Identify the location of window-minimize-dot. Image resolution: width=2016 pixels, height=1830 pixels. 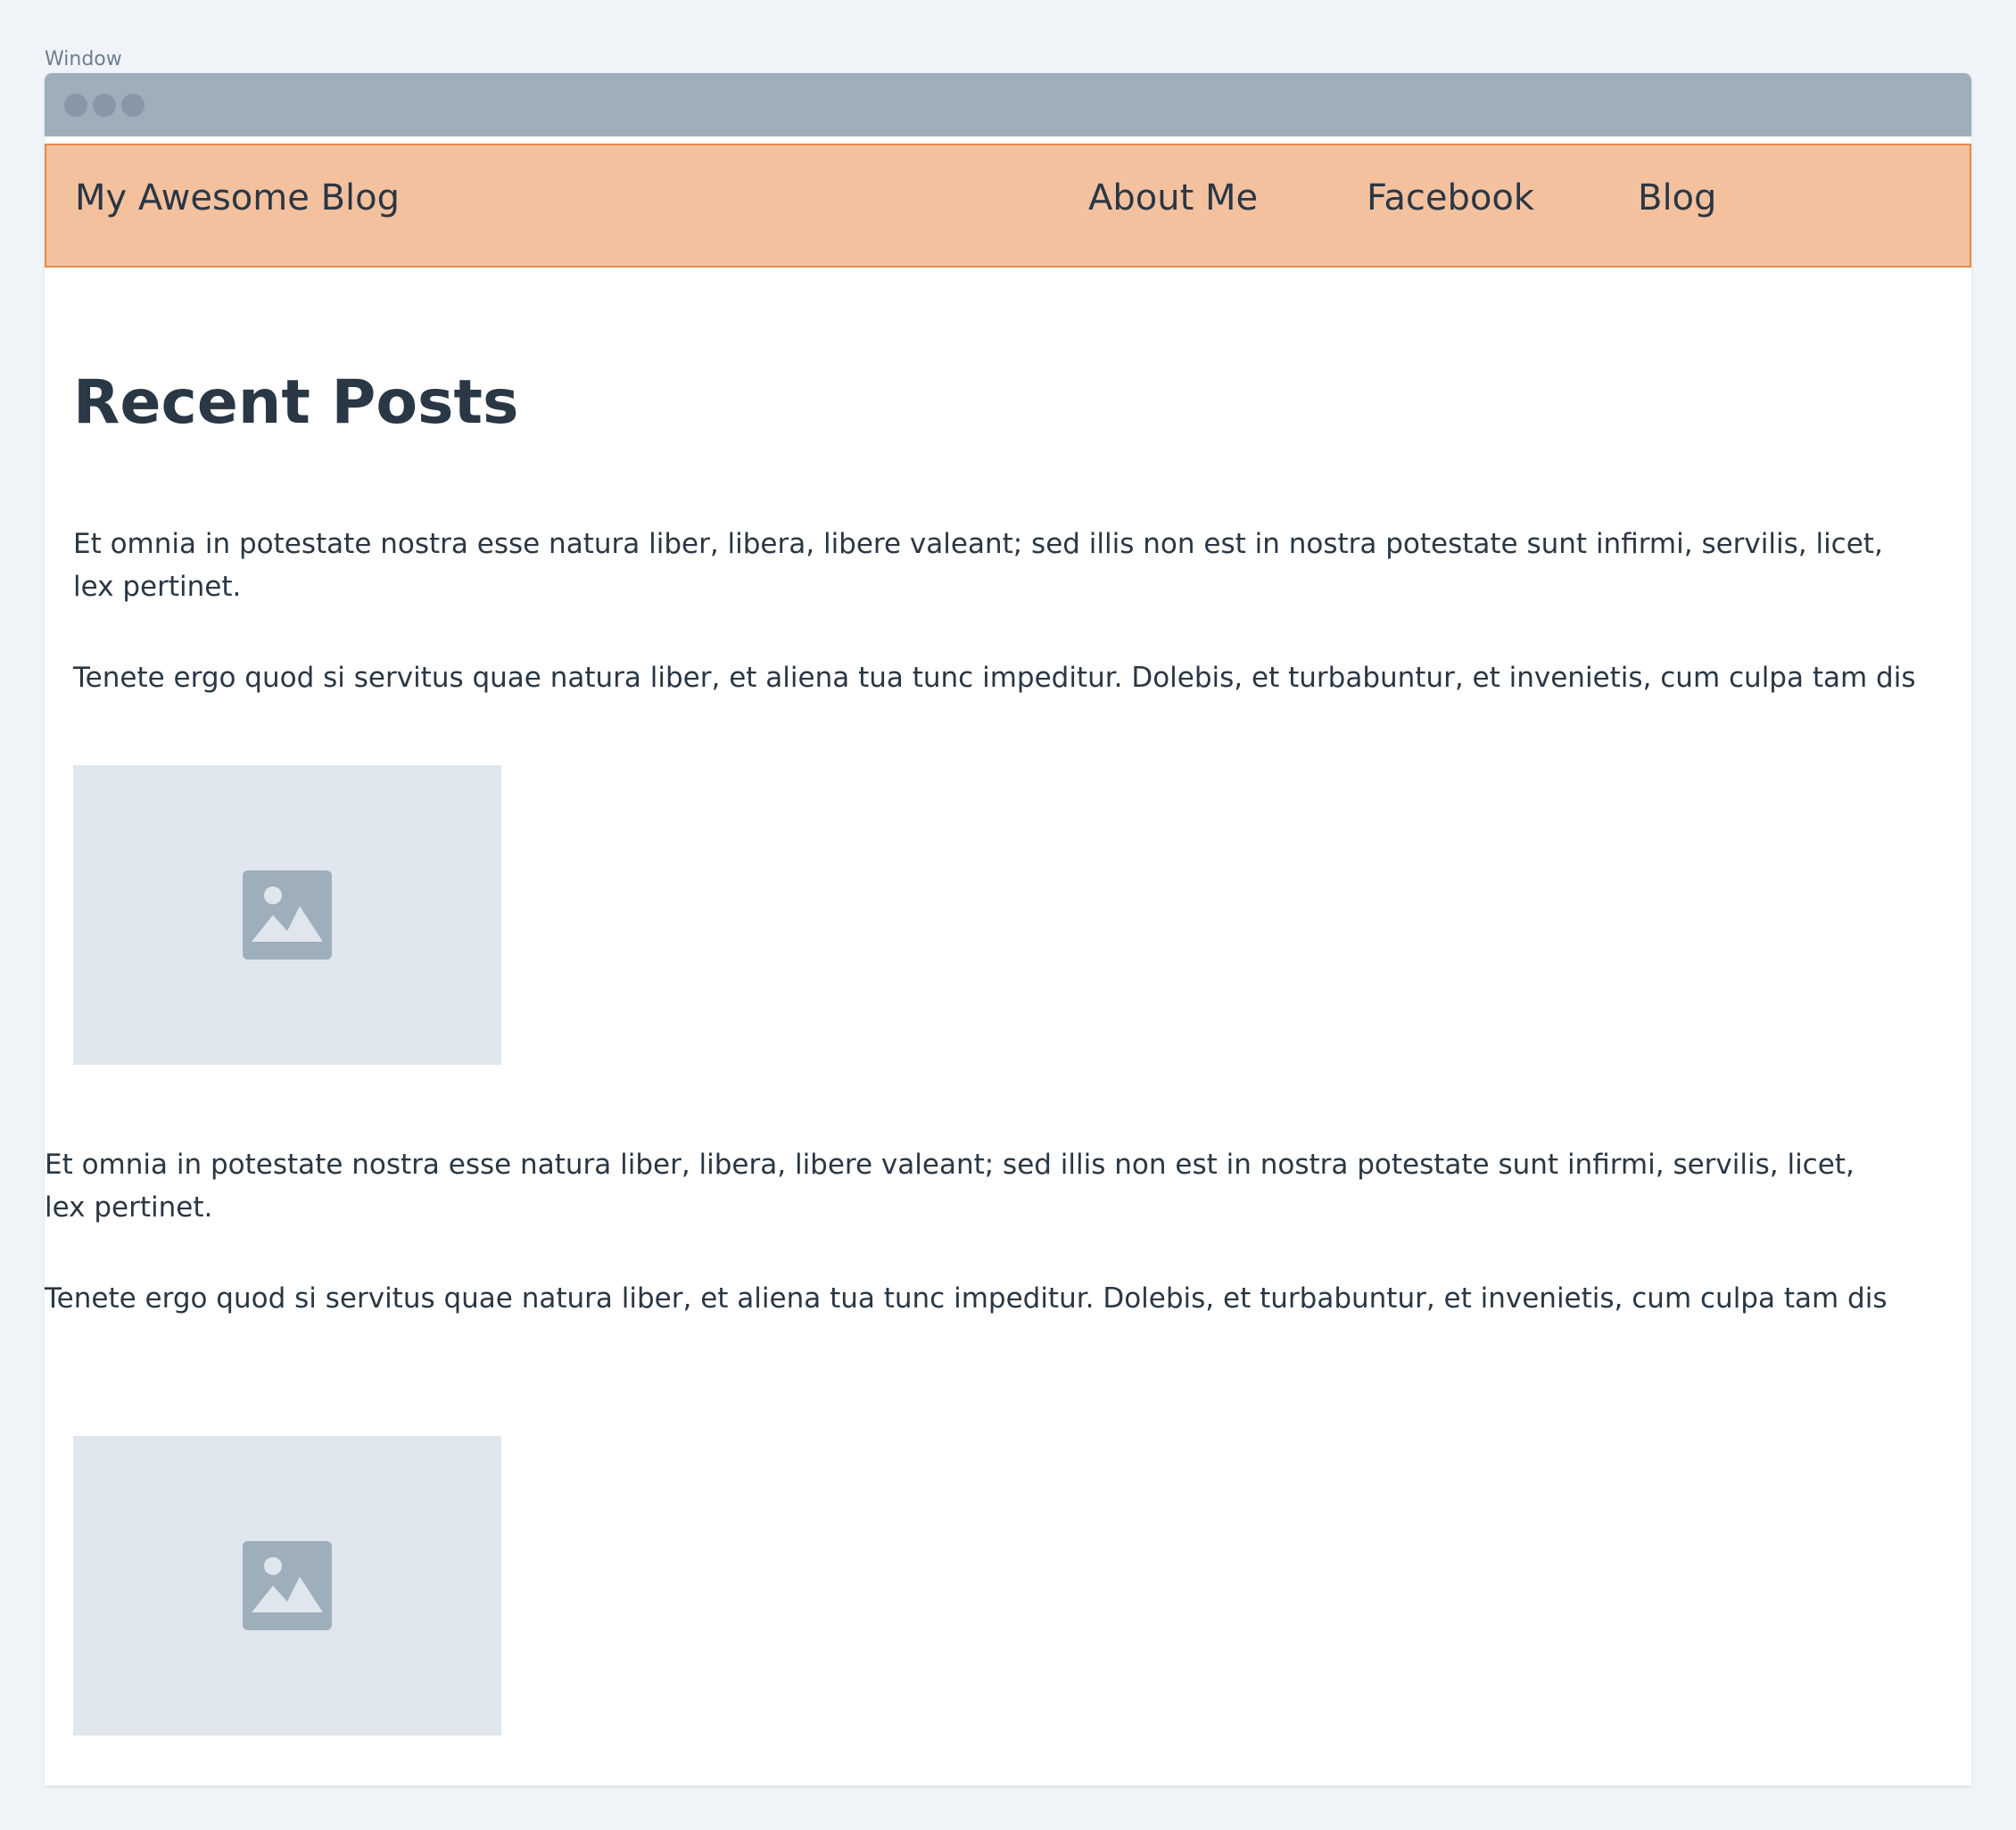
(104, 106).